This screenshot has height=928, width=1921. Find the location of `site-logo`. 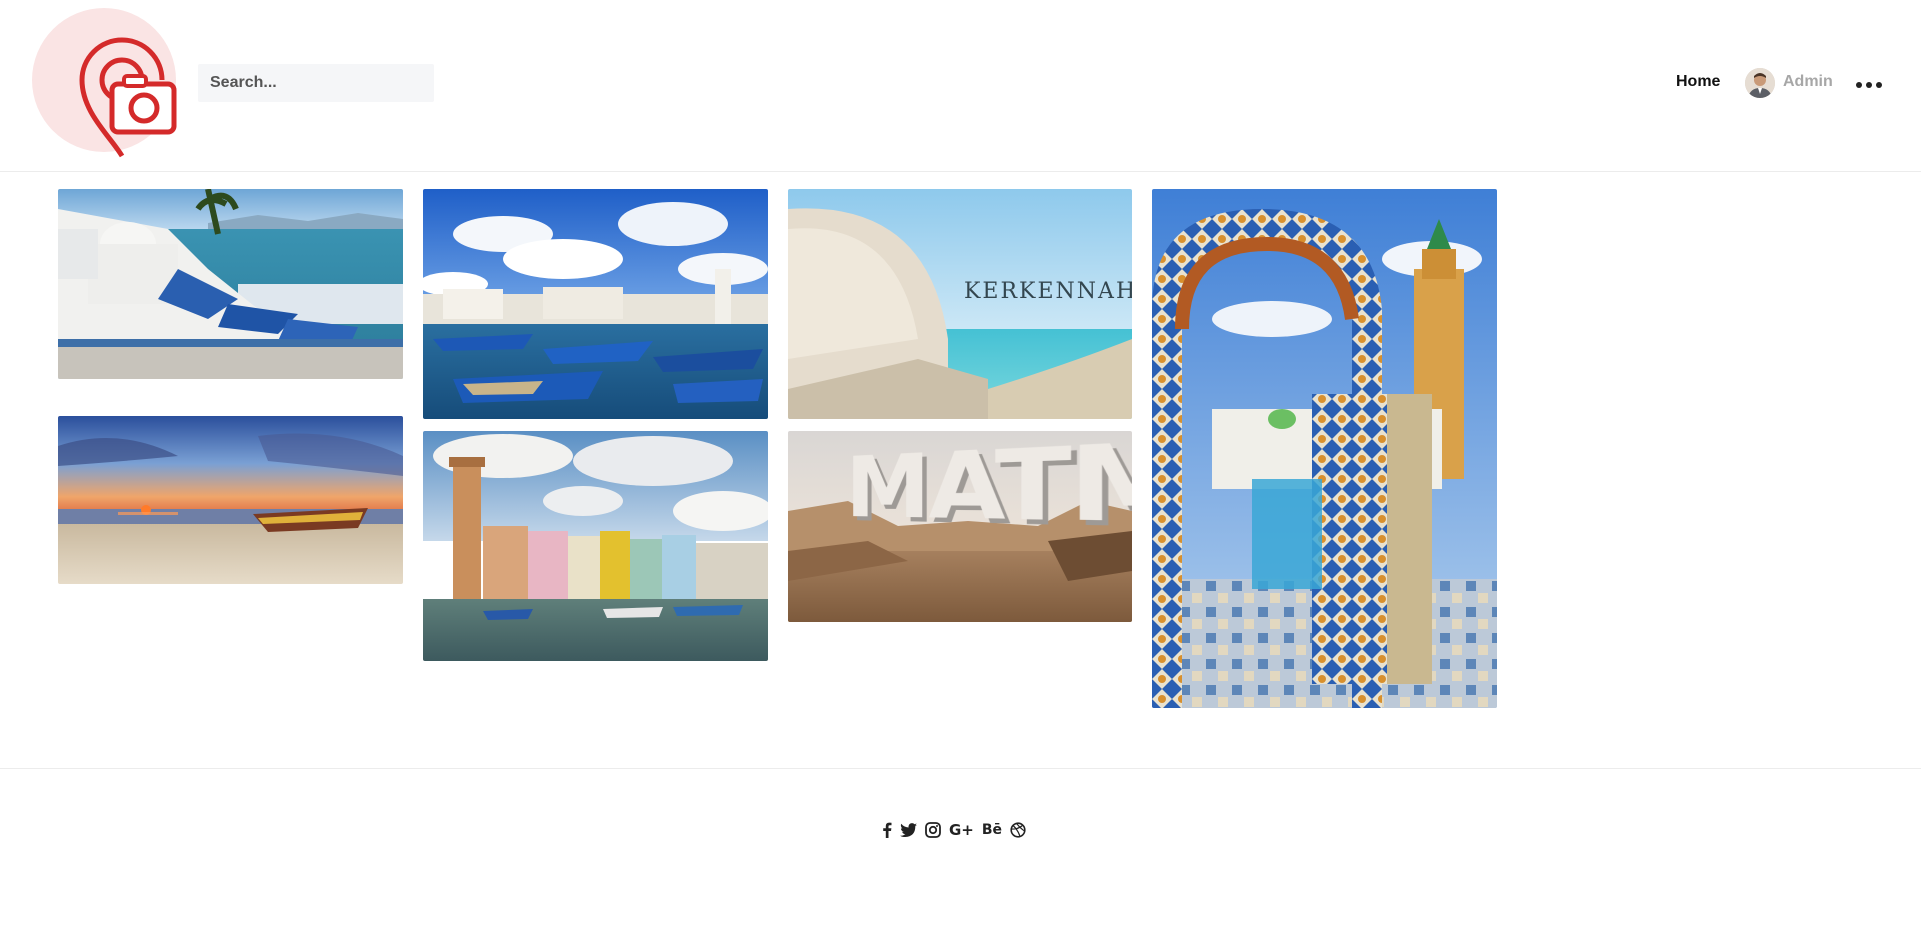

site-logo is located at coordinates (106, 83).